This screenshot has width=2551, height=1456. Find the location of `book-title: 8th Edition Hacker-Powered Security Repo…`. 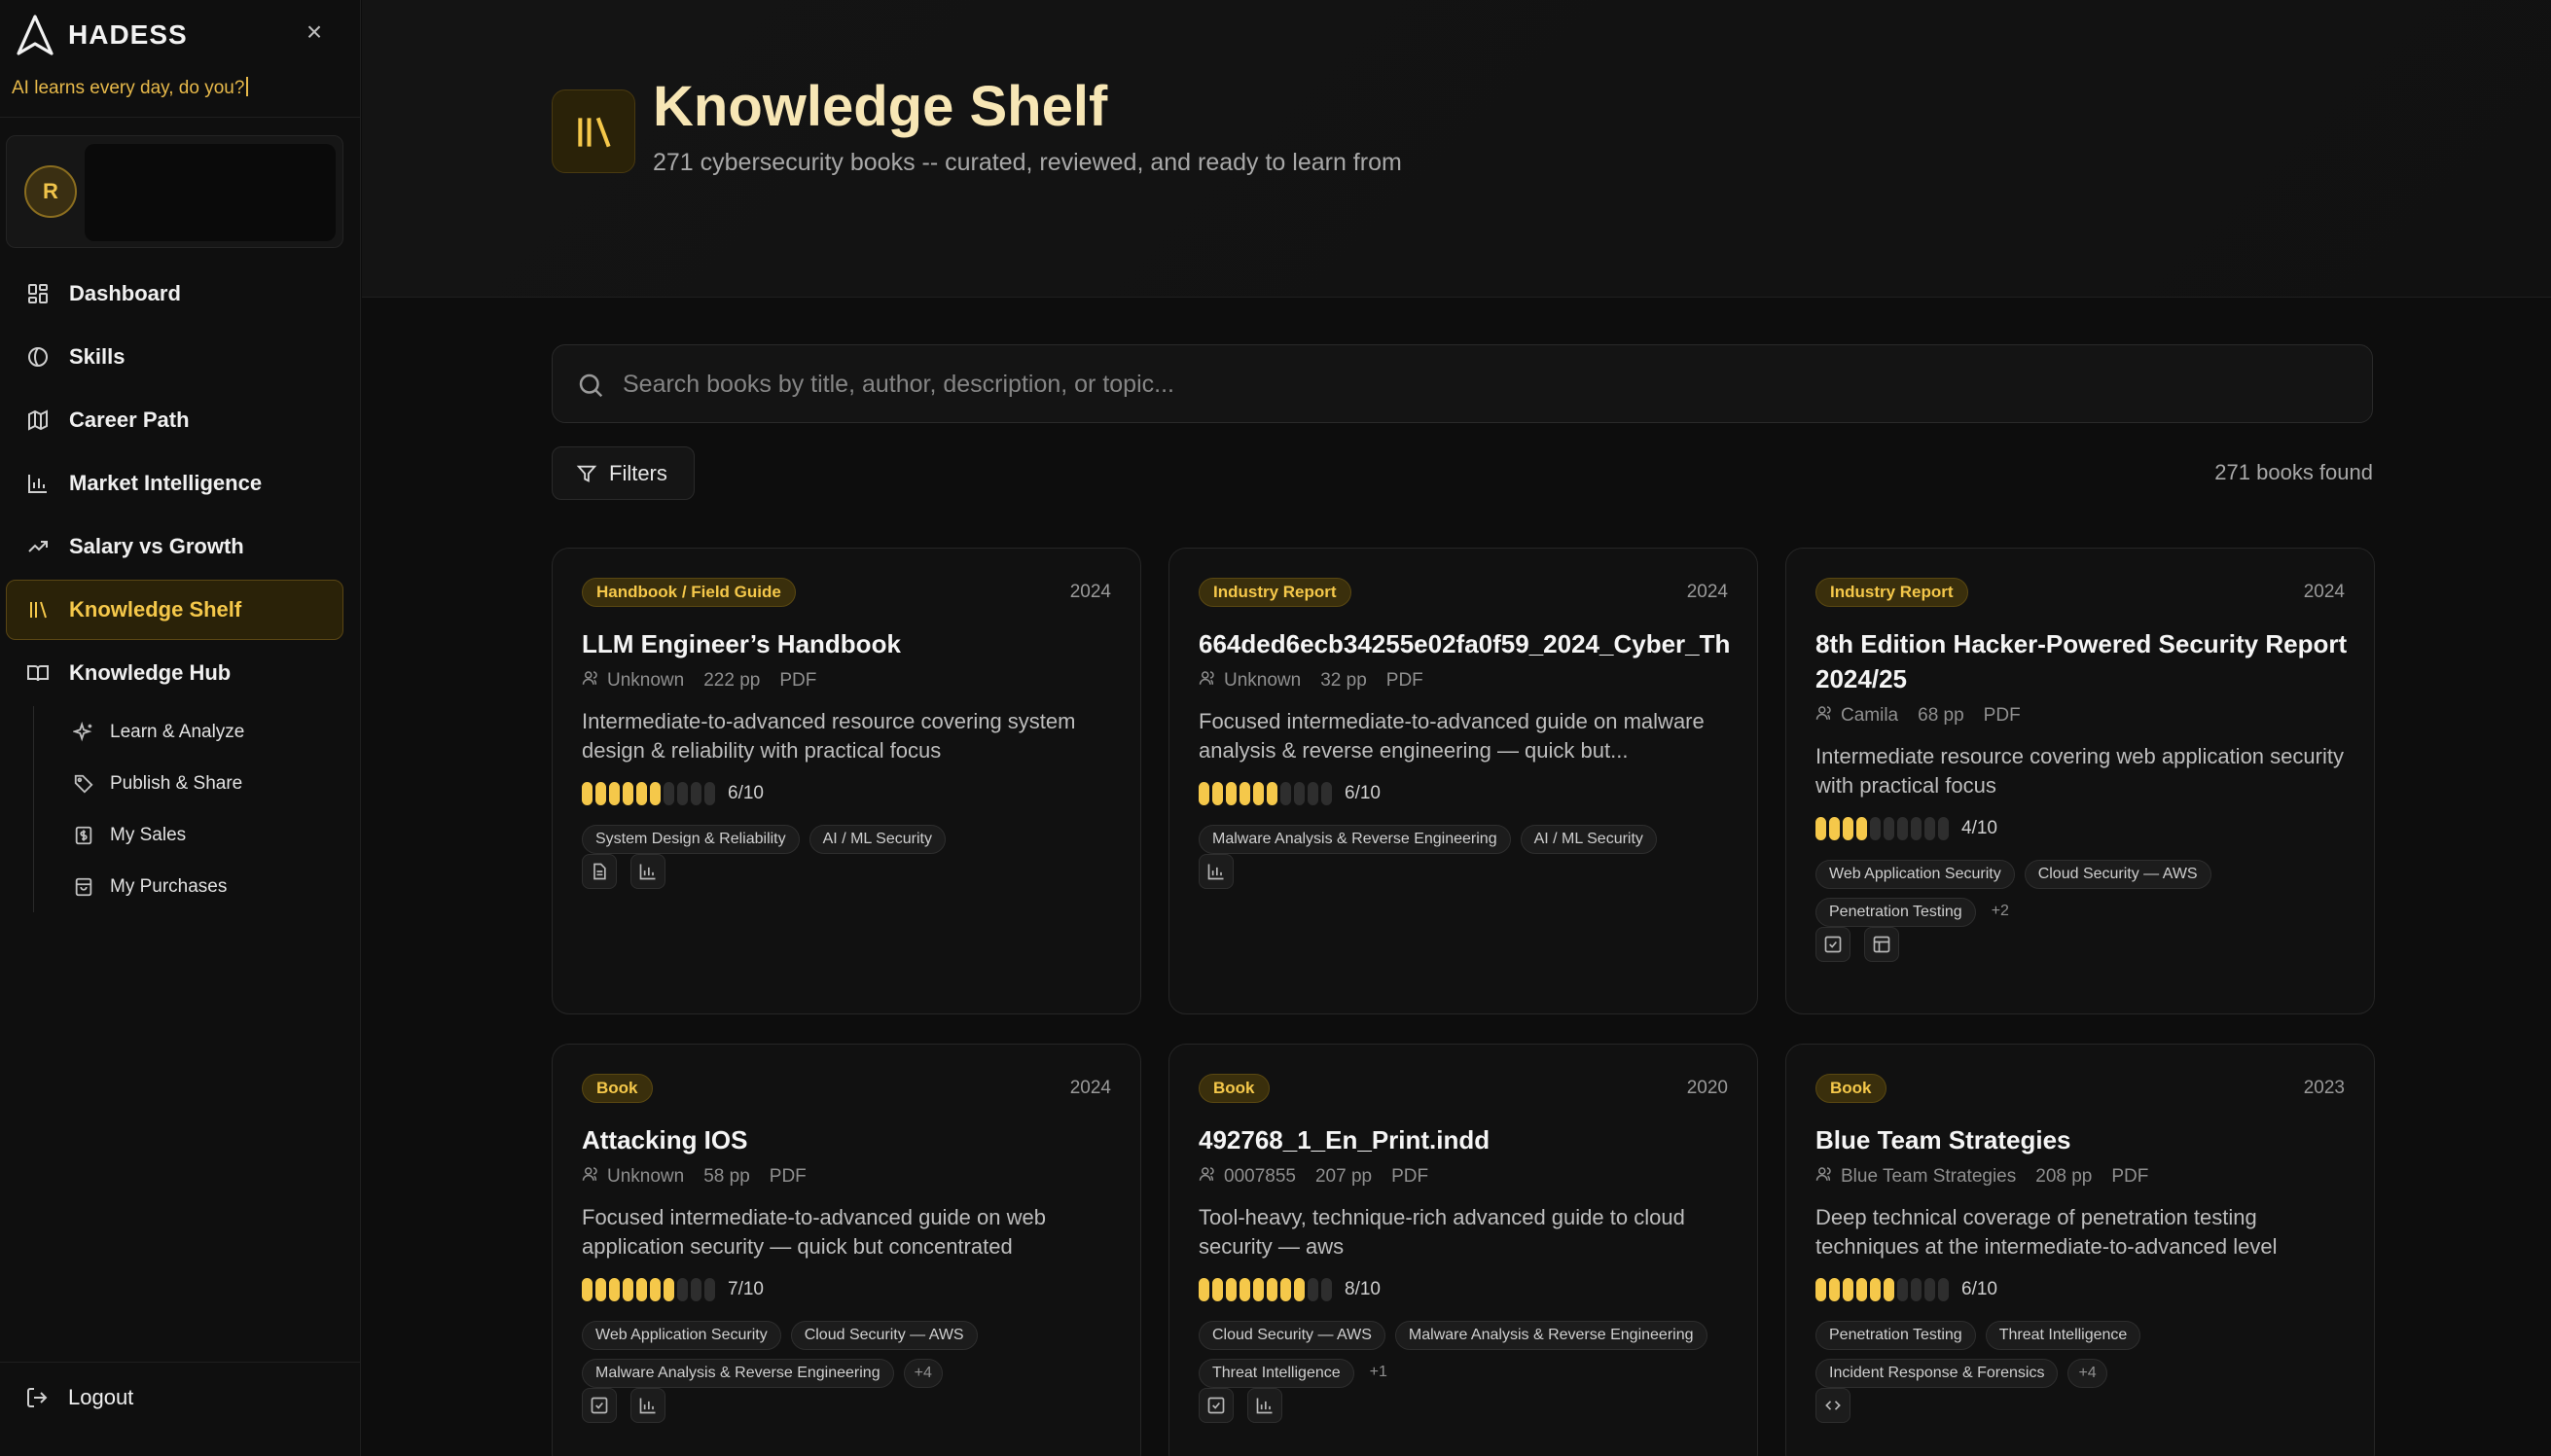

book-title: 8th Edition Hacker-Powered Security Repo… is located at coordinates (2087, 661).